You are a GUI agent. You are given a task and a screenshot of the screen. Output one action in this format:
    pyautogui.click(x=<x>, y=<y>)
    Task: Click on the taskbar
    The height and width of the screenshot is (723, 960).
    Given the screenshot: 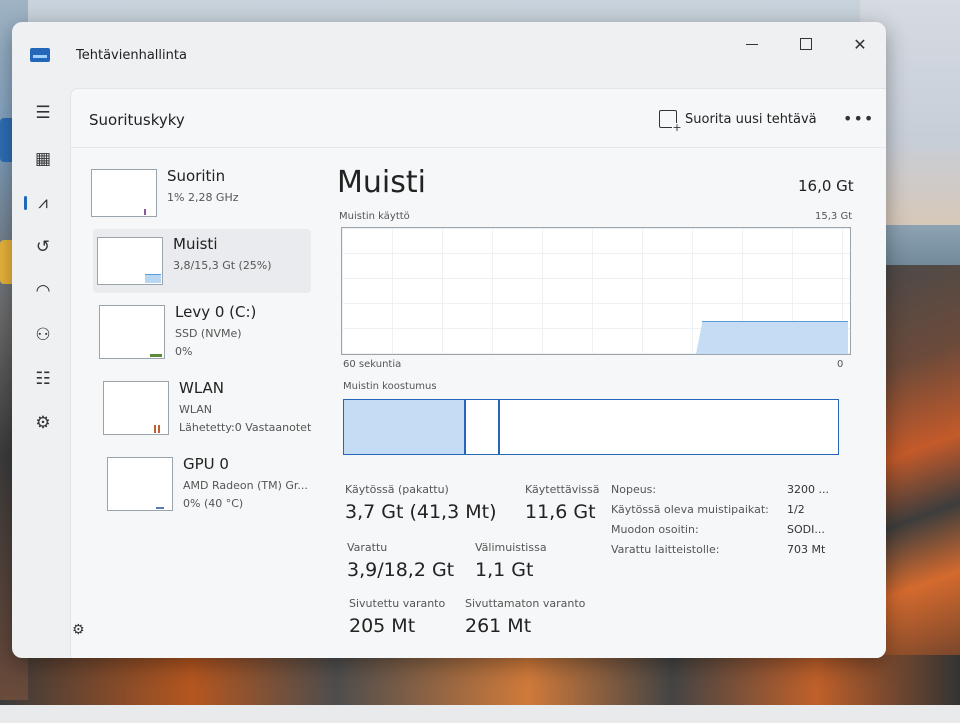 What is the action you would take?
    pyautogui.click(x=480, y=714)
    